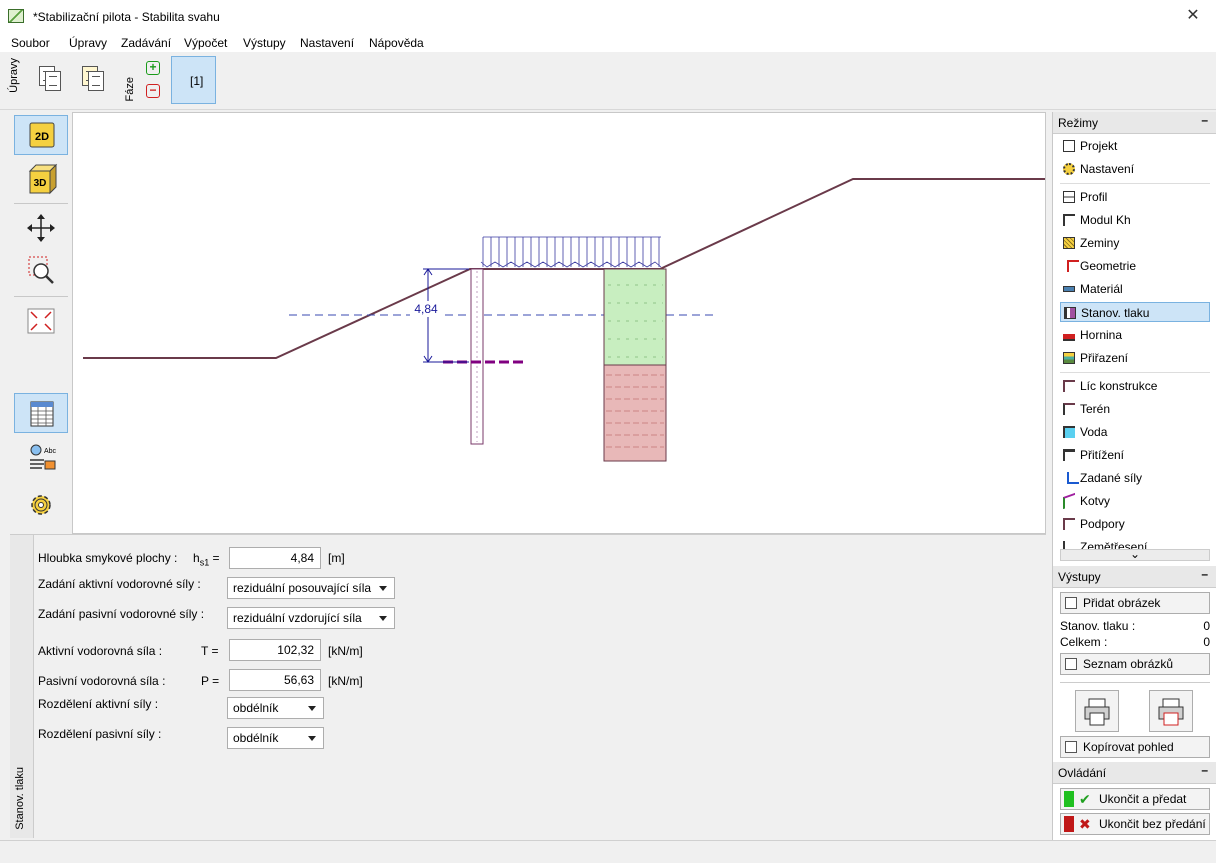 Image resolution: width=1216 pixels, height=863 pixels. What do you see at coordinates (608, 16) in the screenshot?
I see `title-bar: *Stabilizační pilota - Stabilita svahu ✕` at bounding box center [608, 16].